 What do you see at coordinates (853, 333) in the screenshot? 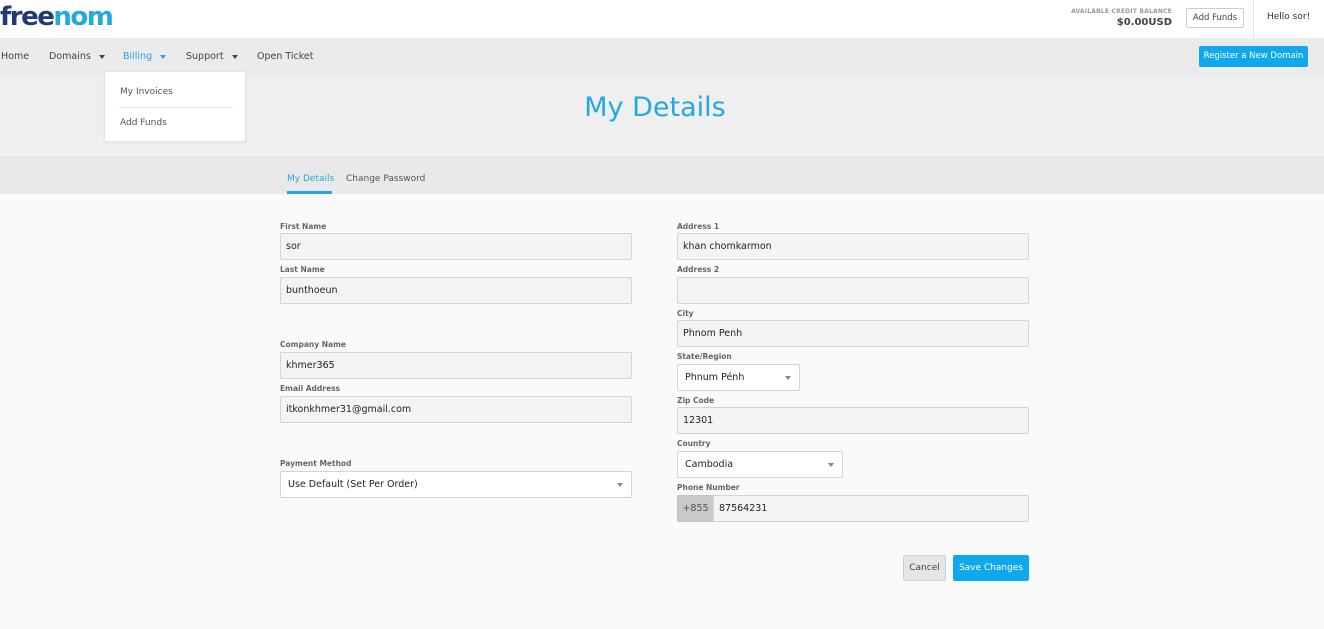
I see `city-input: Phnom Penh` at bounding box center [853, 333].